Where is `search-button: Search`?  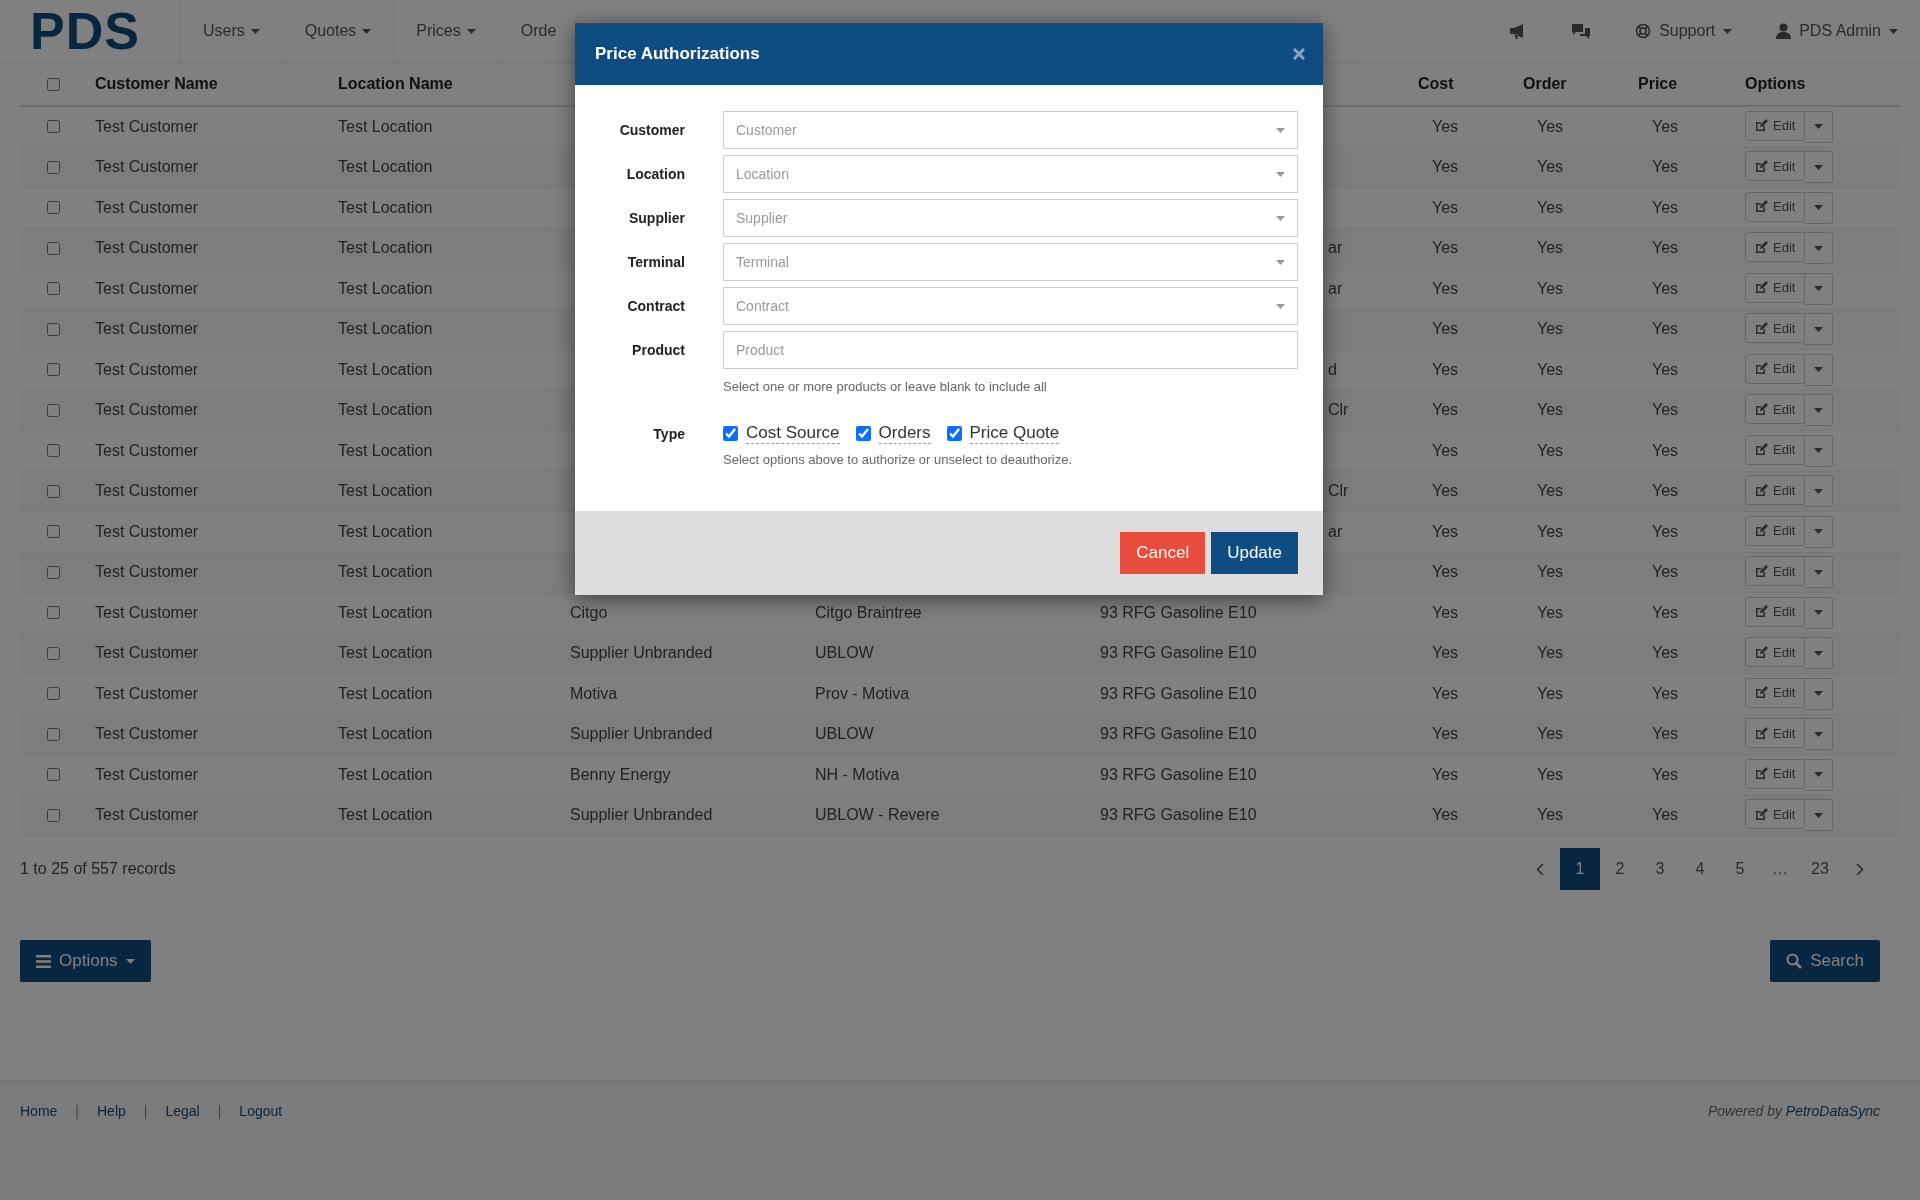 search-button: Search is located at coordinates (1825, 961).